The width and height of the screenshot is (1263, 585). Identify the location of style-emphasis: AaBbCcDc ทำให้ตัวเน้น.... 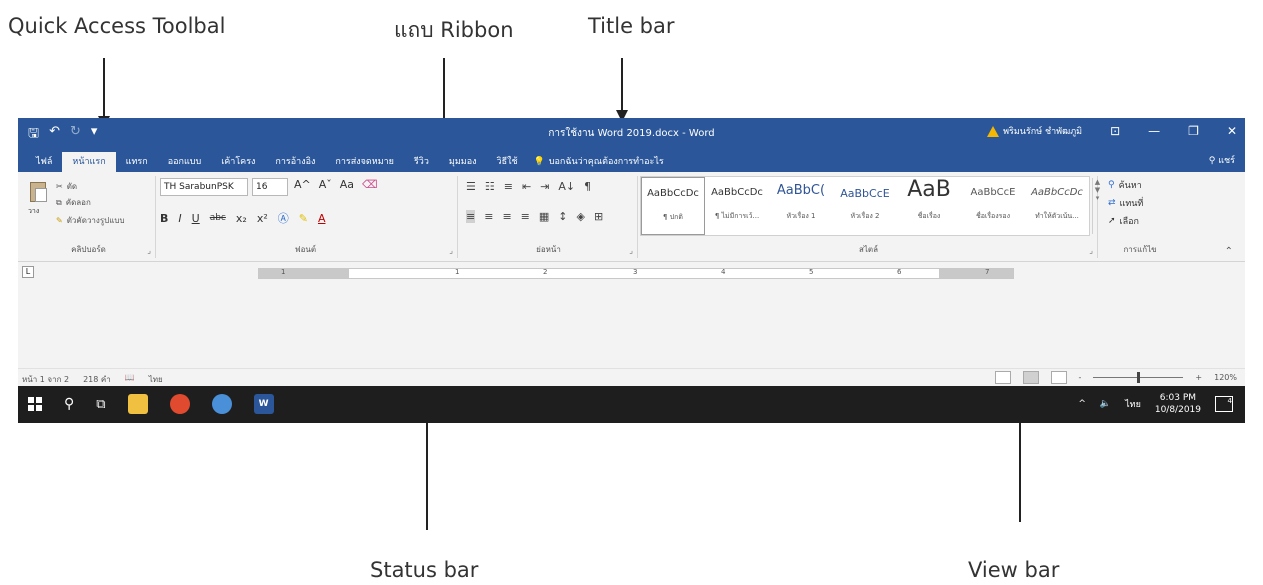
(1057, 206).